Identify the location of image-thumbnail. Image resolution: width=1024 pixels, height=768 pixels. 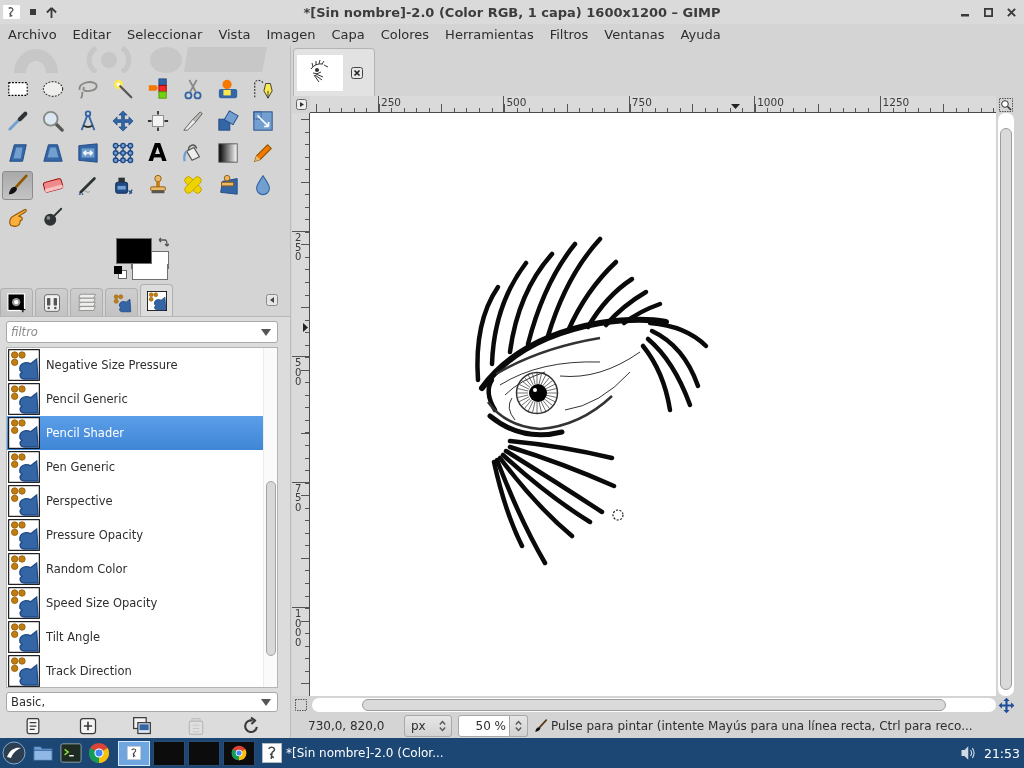
(320, 72).